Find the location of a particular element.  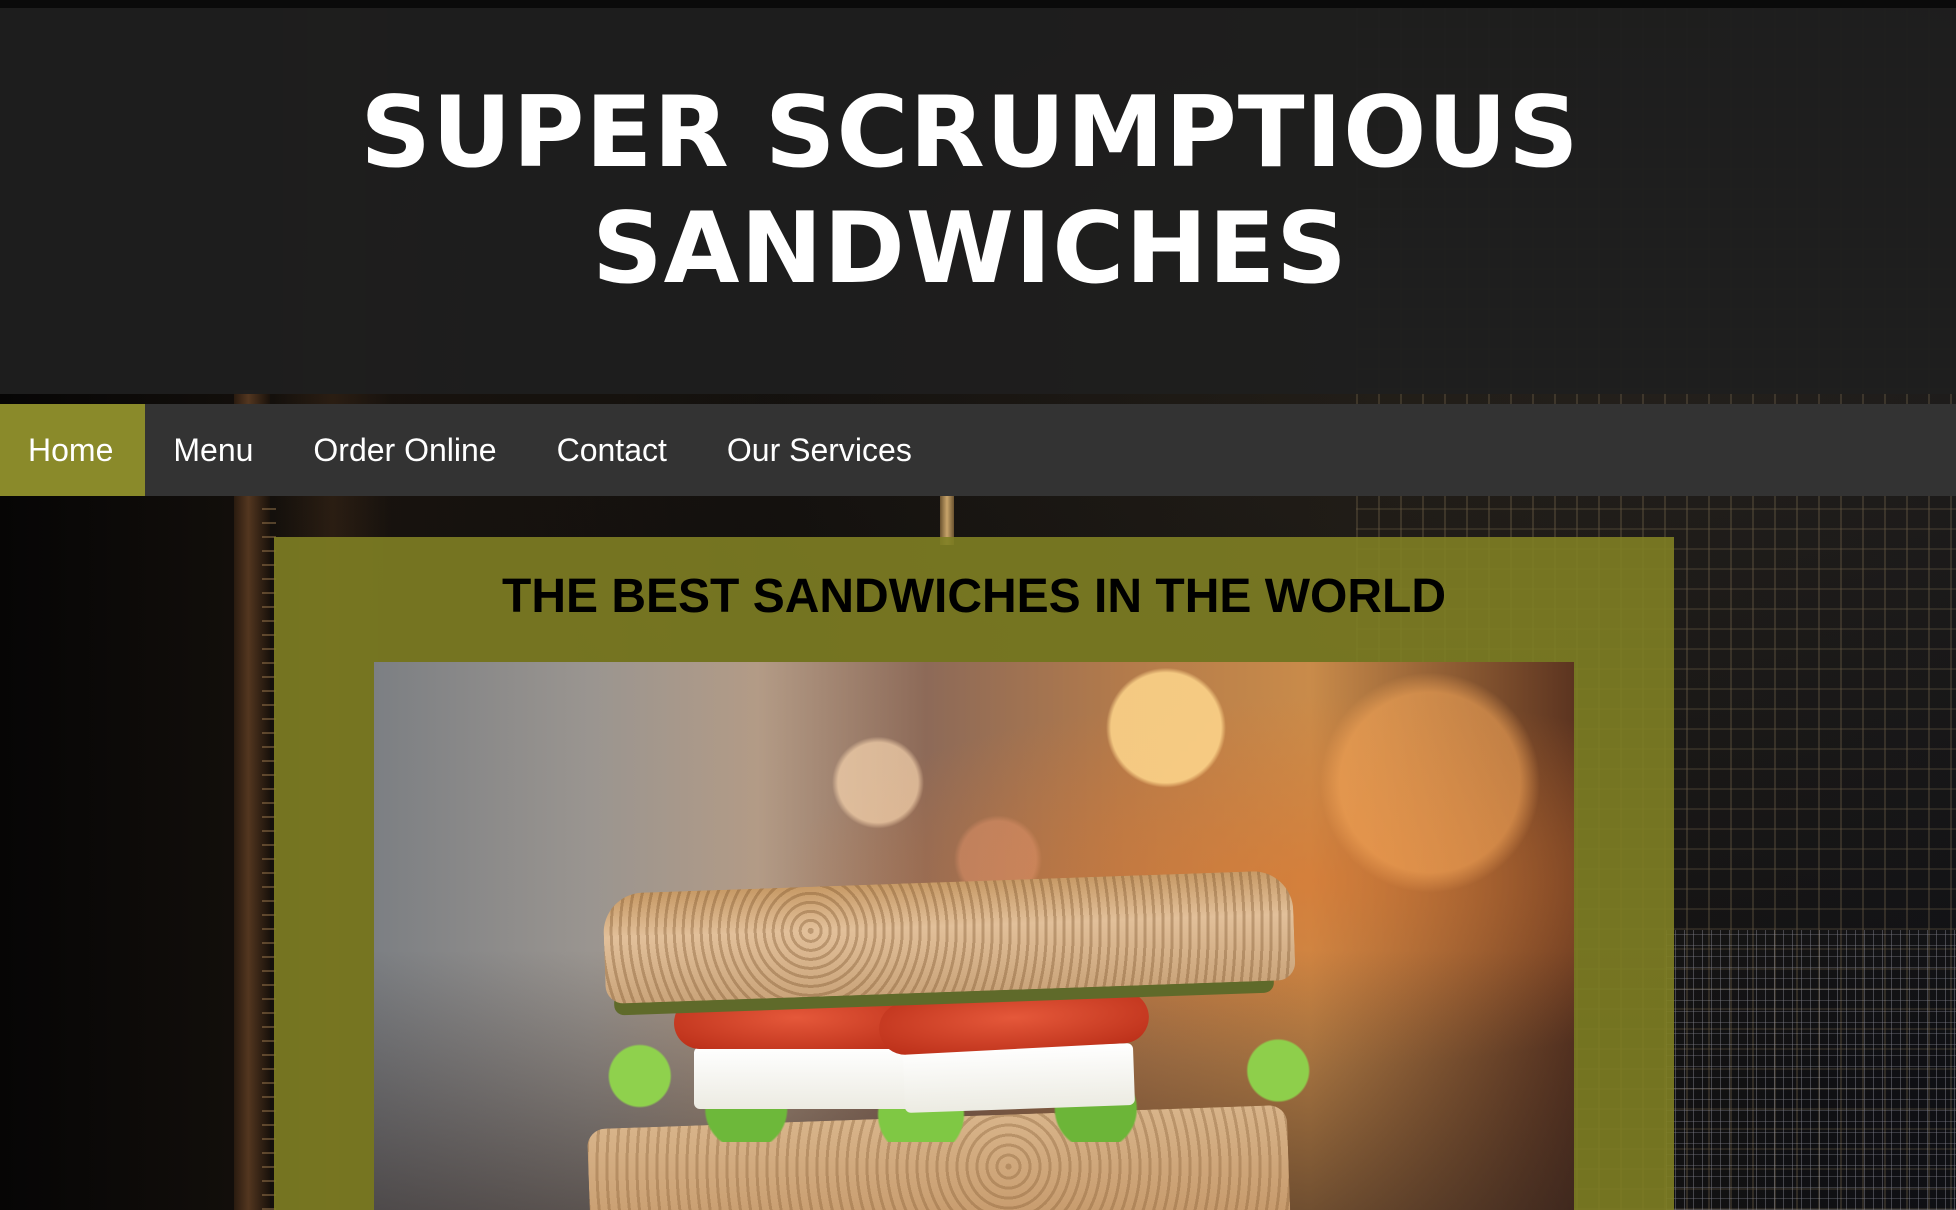

nav-item-menu: Menu is located at coordinates (215, 450).